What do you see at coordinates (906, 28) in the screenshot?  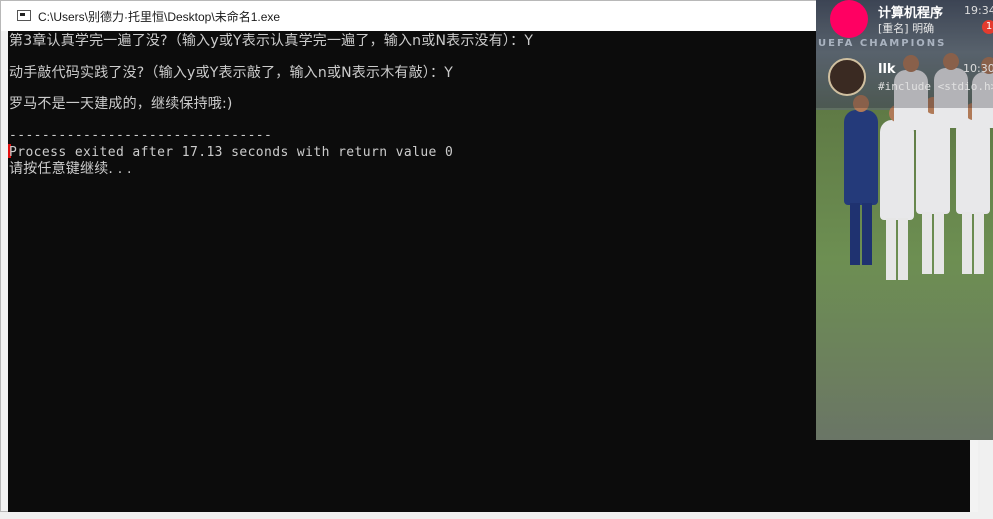 I see `notification-tag: [重名] 明确` at bounding box center [906, 28].